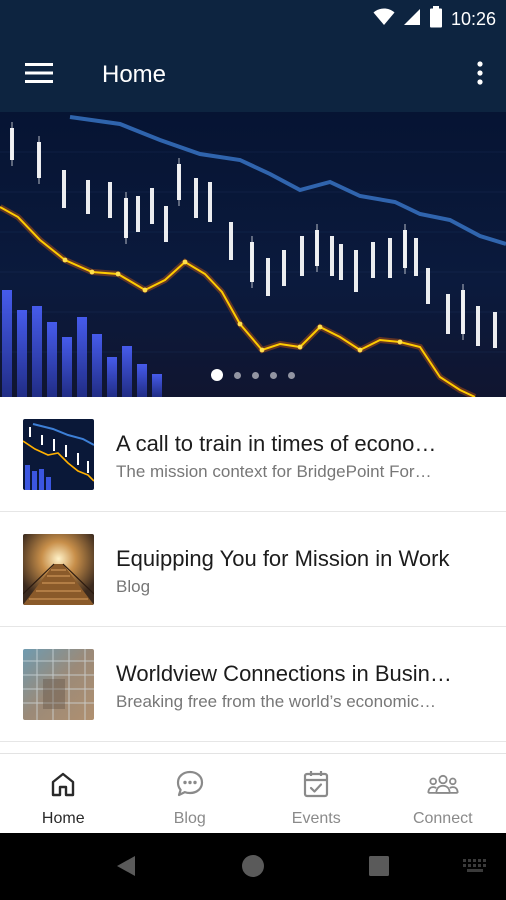 Image resolution: width=506 pixels, height=900 pixels. I want to click on people-group-icon, so click(443, 784).